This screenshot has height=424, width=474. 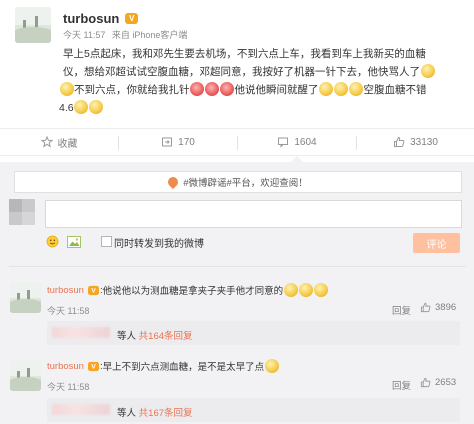 What do you see at coordinates (22, 212) in the screenshot?
I see `my-avatar` at bounding box center [22, 212].